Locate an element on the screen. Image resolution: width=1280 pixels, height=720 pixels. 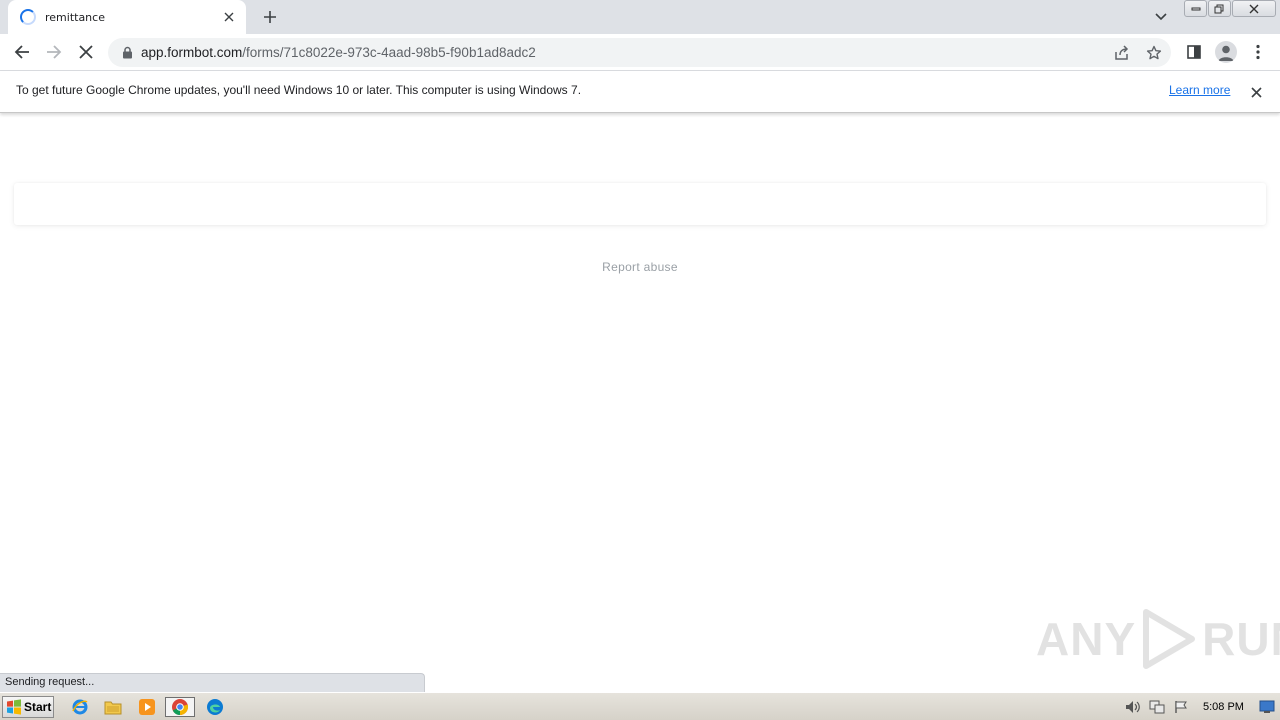
start-label: Start is located at coordinates (38, 707).